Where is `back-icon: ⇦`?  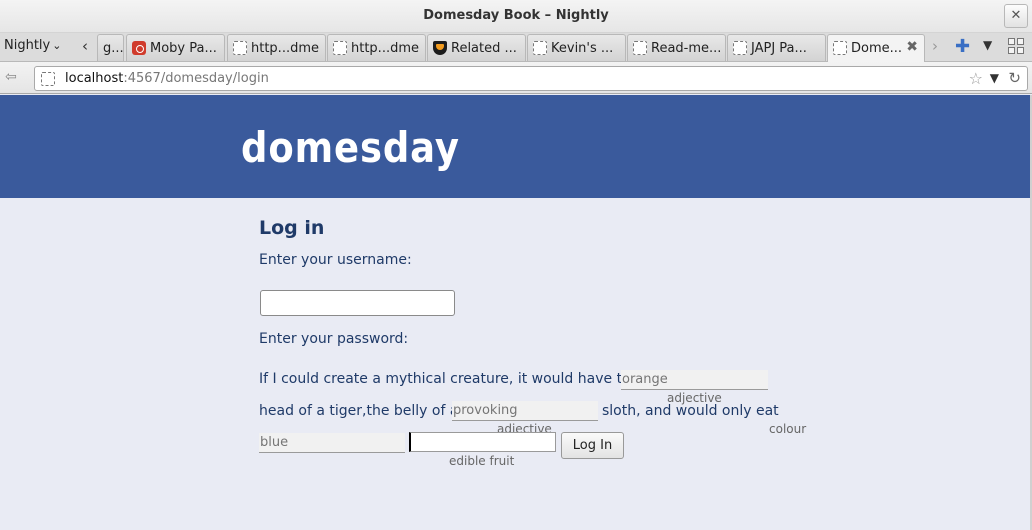 back-icon: ⇦ is located at coordinates (11, 77).